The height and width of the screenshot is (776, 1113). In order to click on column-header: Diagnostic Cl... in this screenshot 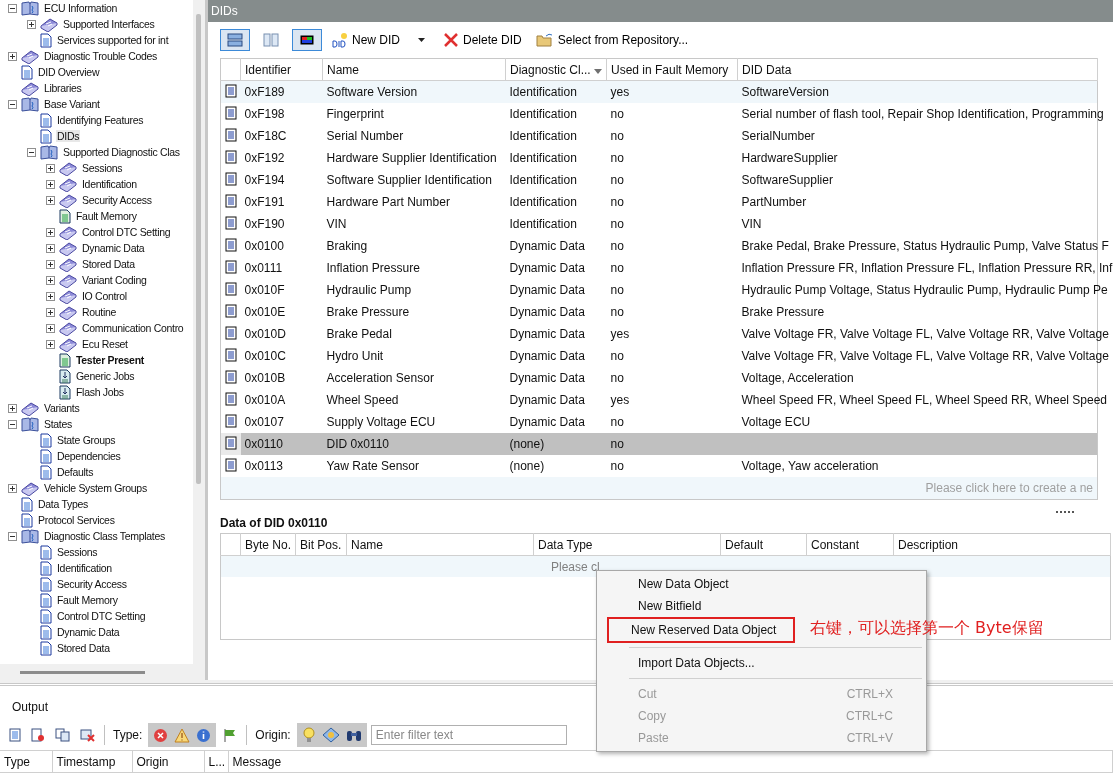, I will do `click(556, 69)`.